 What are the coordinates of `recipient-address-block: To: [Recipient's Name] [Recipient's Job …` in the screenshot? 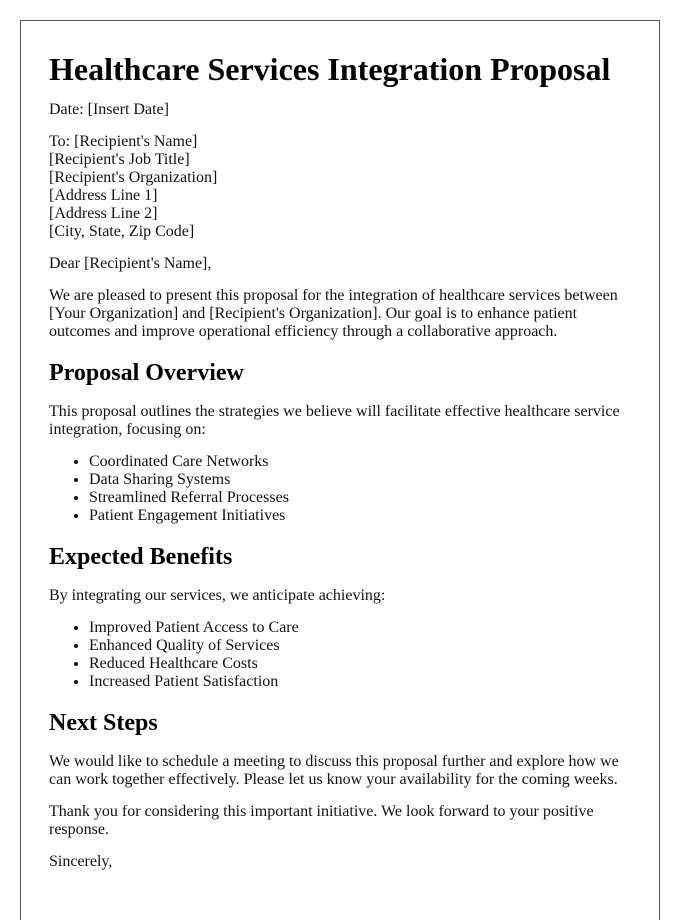 It's located at (340, 187).